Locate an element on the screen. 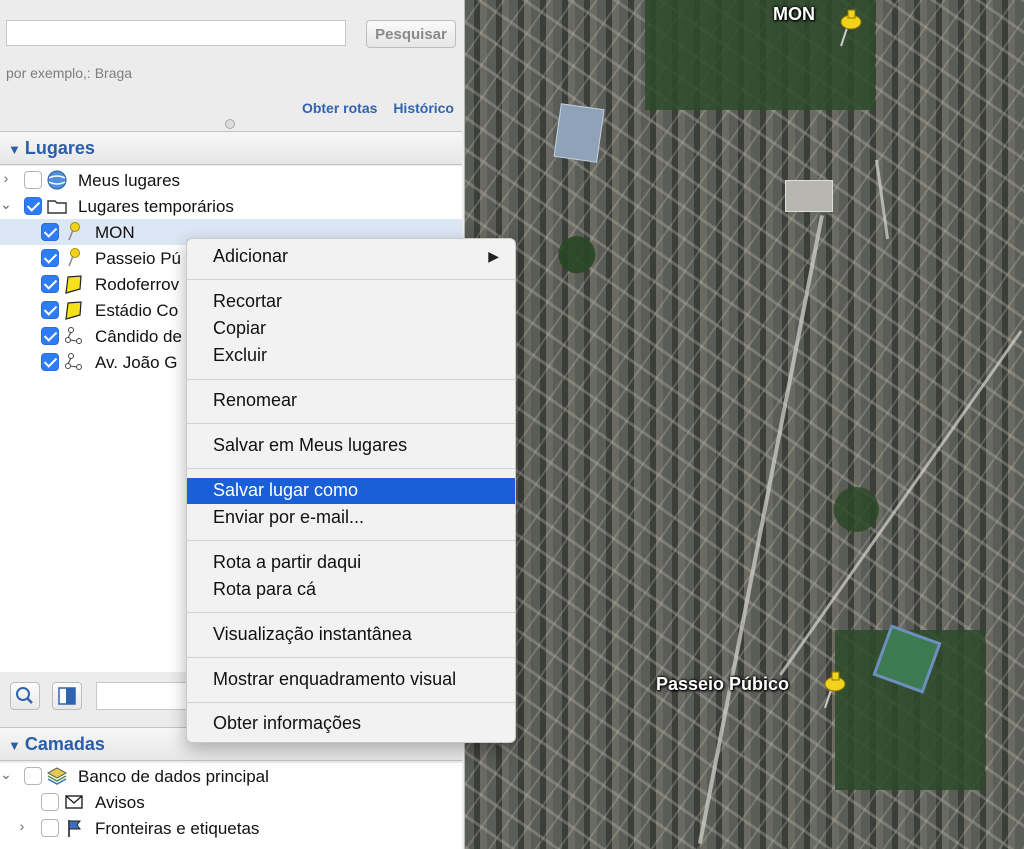 This screenshot has height=849, width=1024. menu-item-rename: Renomear is located at coordinates (351, 401).